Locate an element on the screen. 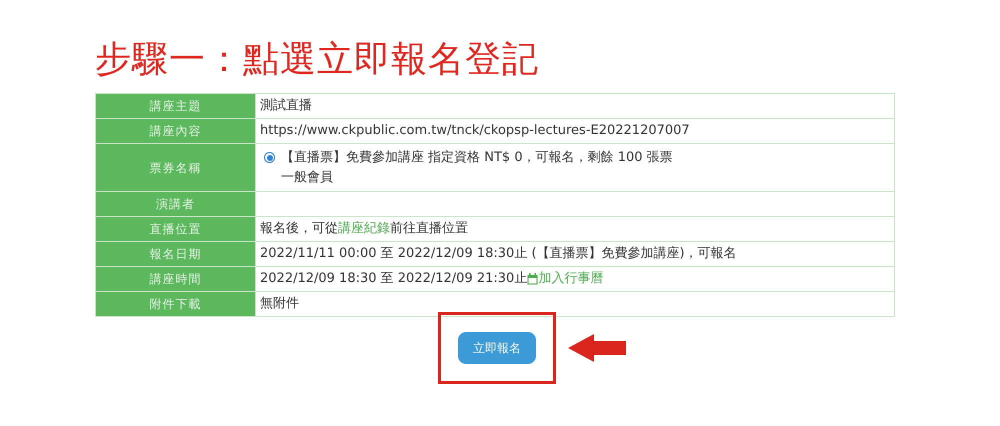  row-label: 演講者 is located at coordinates (176, 204).